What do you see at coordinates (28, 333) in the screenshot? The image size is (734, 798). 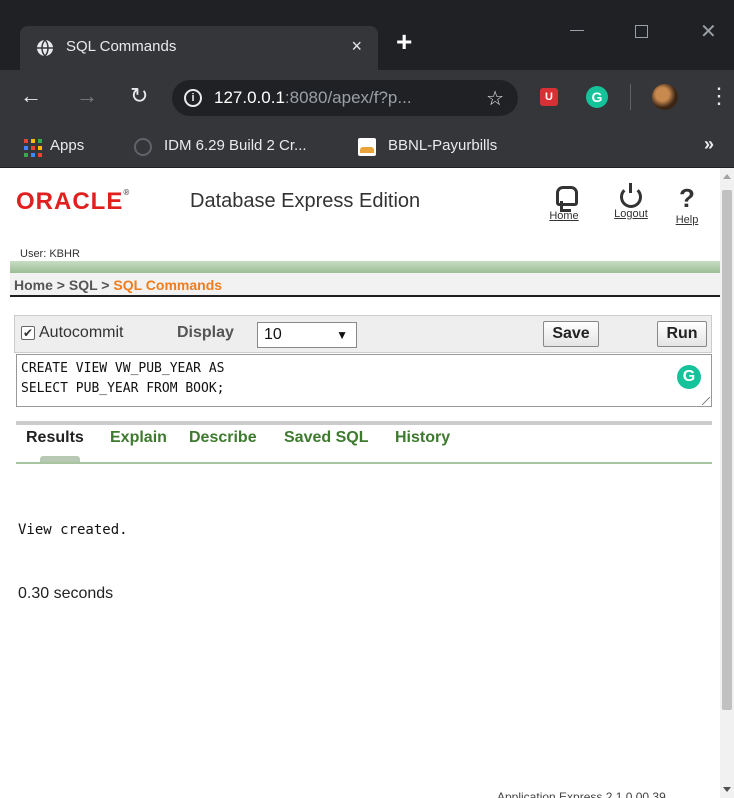 I see `autocommit-checkbox: ✔` at bounding box center [28, 333].